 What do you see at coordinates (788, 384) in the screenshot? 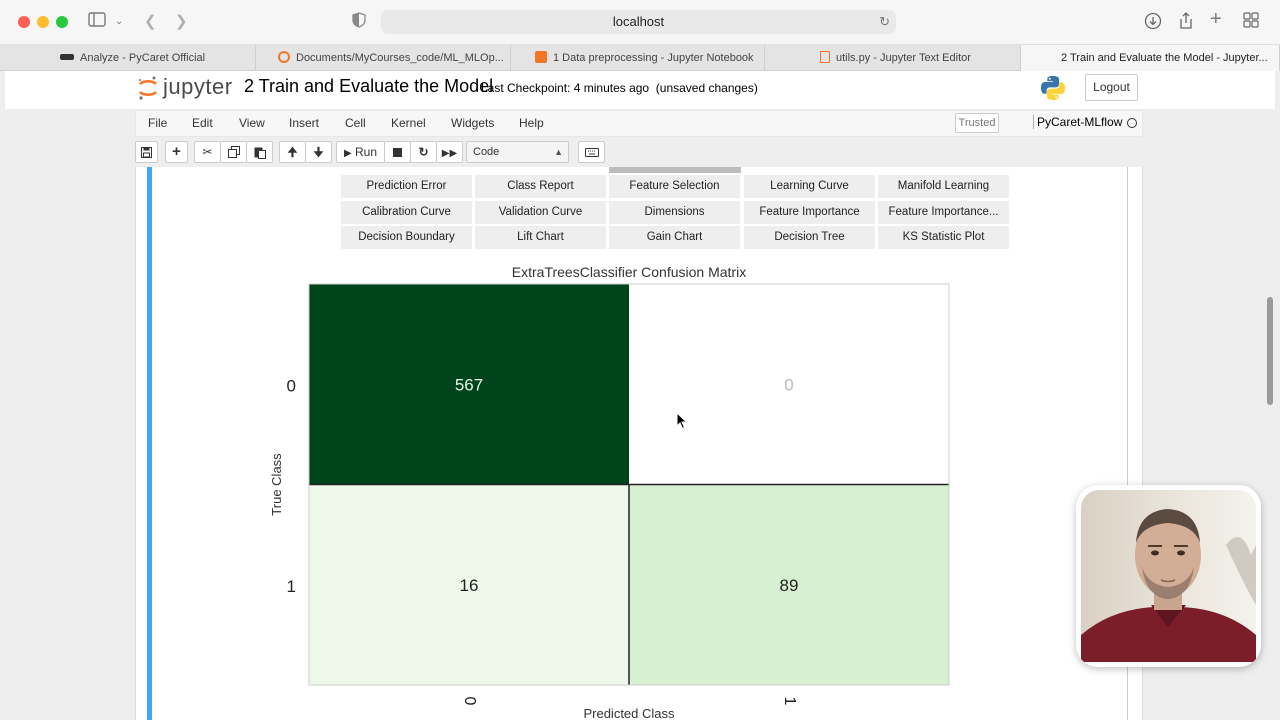
I see `cell-value-label: 0` at bounding box center [788, 384].